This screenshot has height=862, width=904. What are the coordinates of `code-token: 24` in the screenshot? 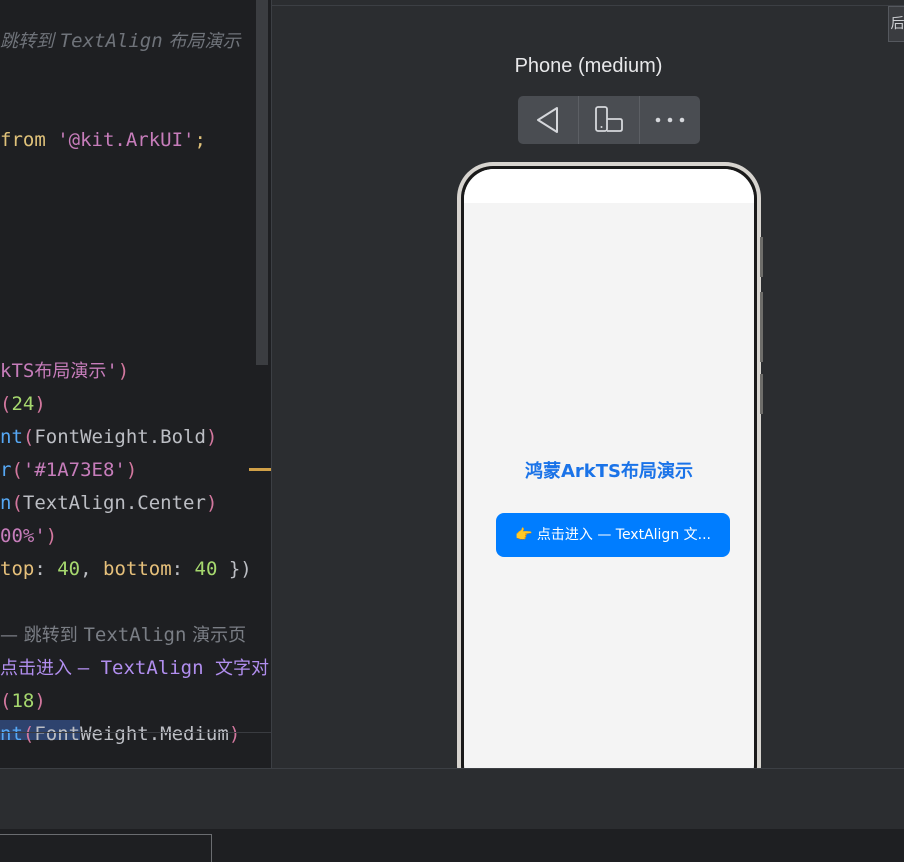 It's located at (23, 404).